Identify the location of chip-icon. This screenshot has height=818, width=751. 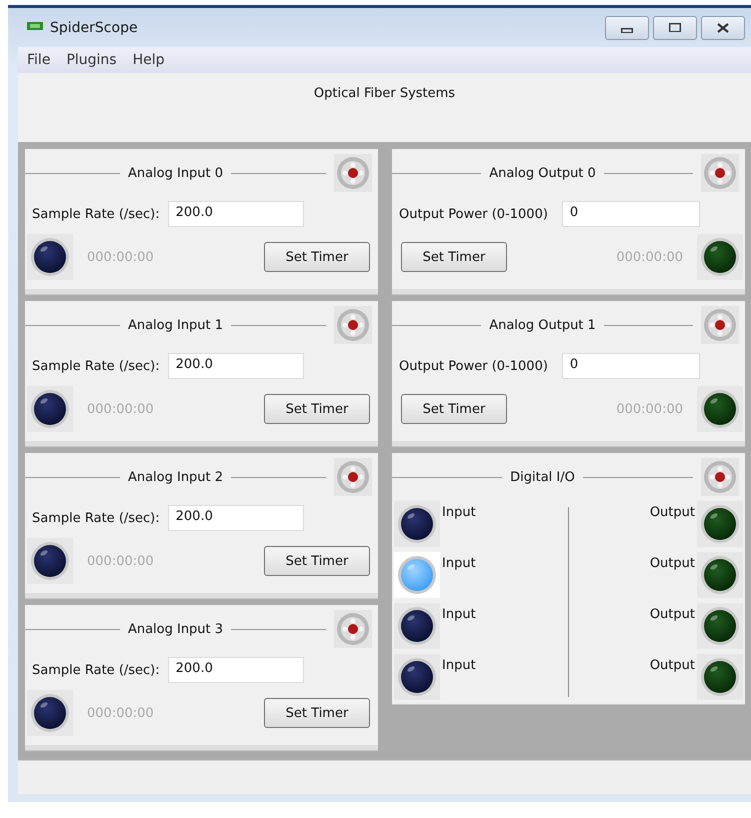
(35, 26).